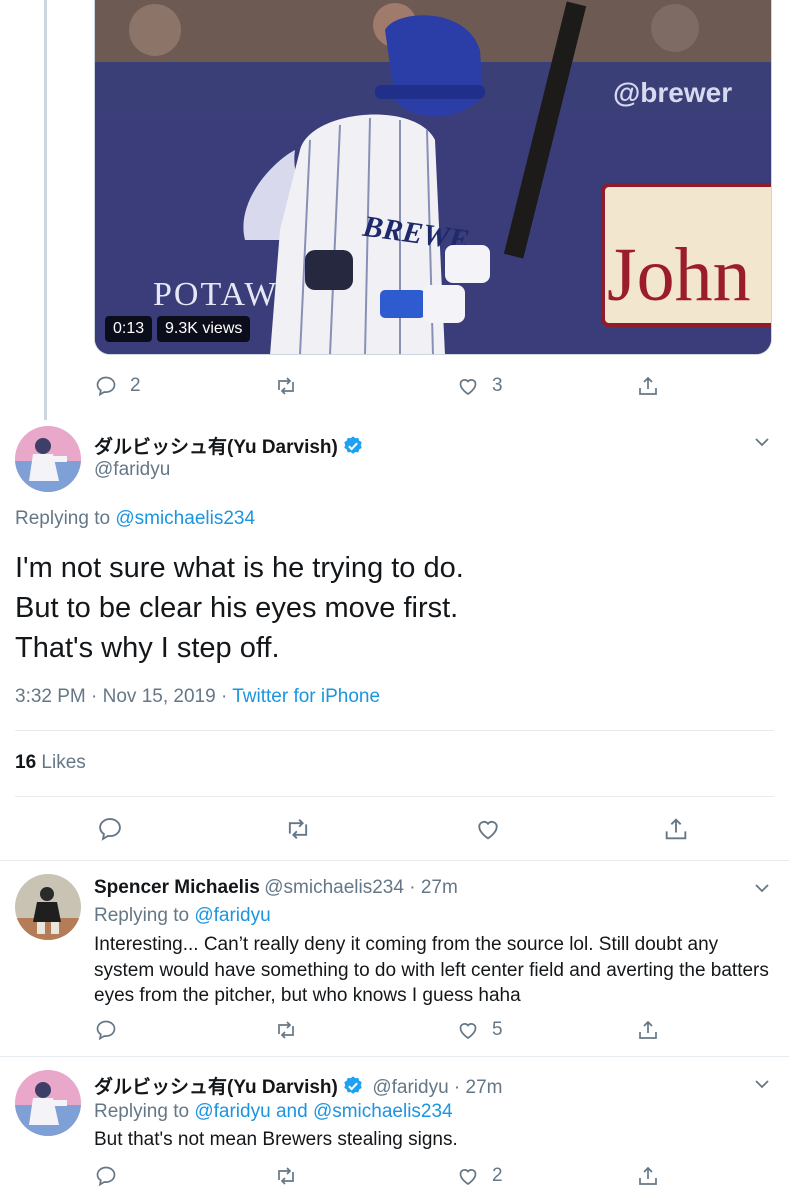 The image size is (789, 1199). Describe the element at coordinates (63, 762) in the screenshot. I see `likes-label: Likes` at that location.